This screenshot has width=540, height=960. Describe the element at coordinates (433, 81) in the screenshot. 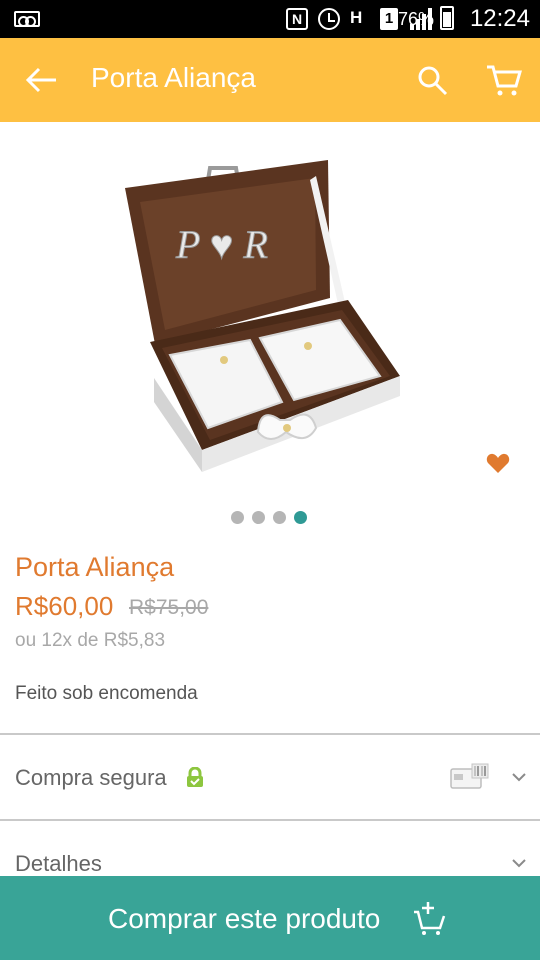

I see `search-icon` at that location.